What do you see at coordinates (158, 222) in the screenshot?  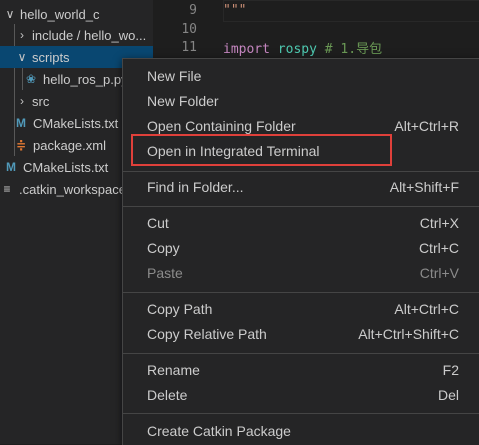 I see `menu-item-label: Cut` at bounding box center [158, 222].